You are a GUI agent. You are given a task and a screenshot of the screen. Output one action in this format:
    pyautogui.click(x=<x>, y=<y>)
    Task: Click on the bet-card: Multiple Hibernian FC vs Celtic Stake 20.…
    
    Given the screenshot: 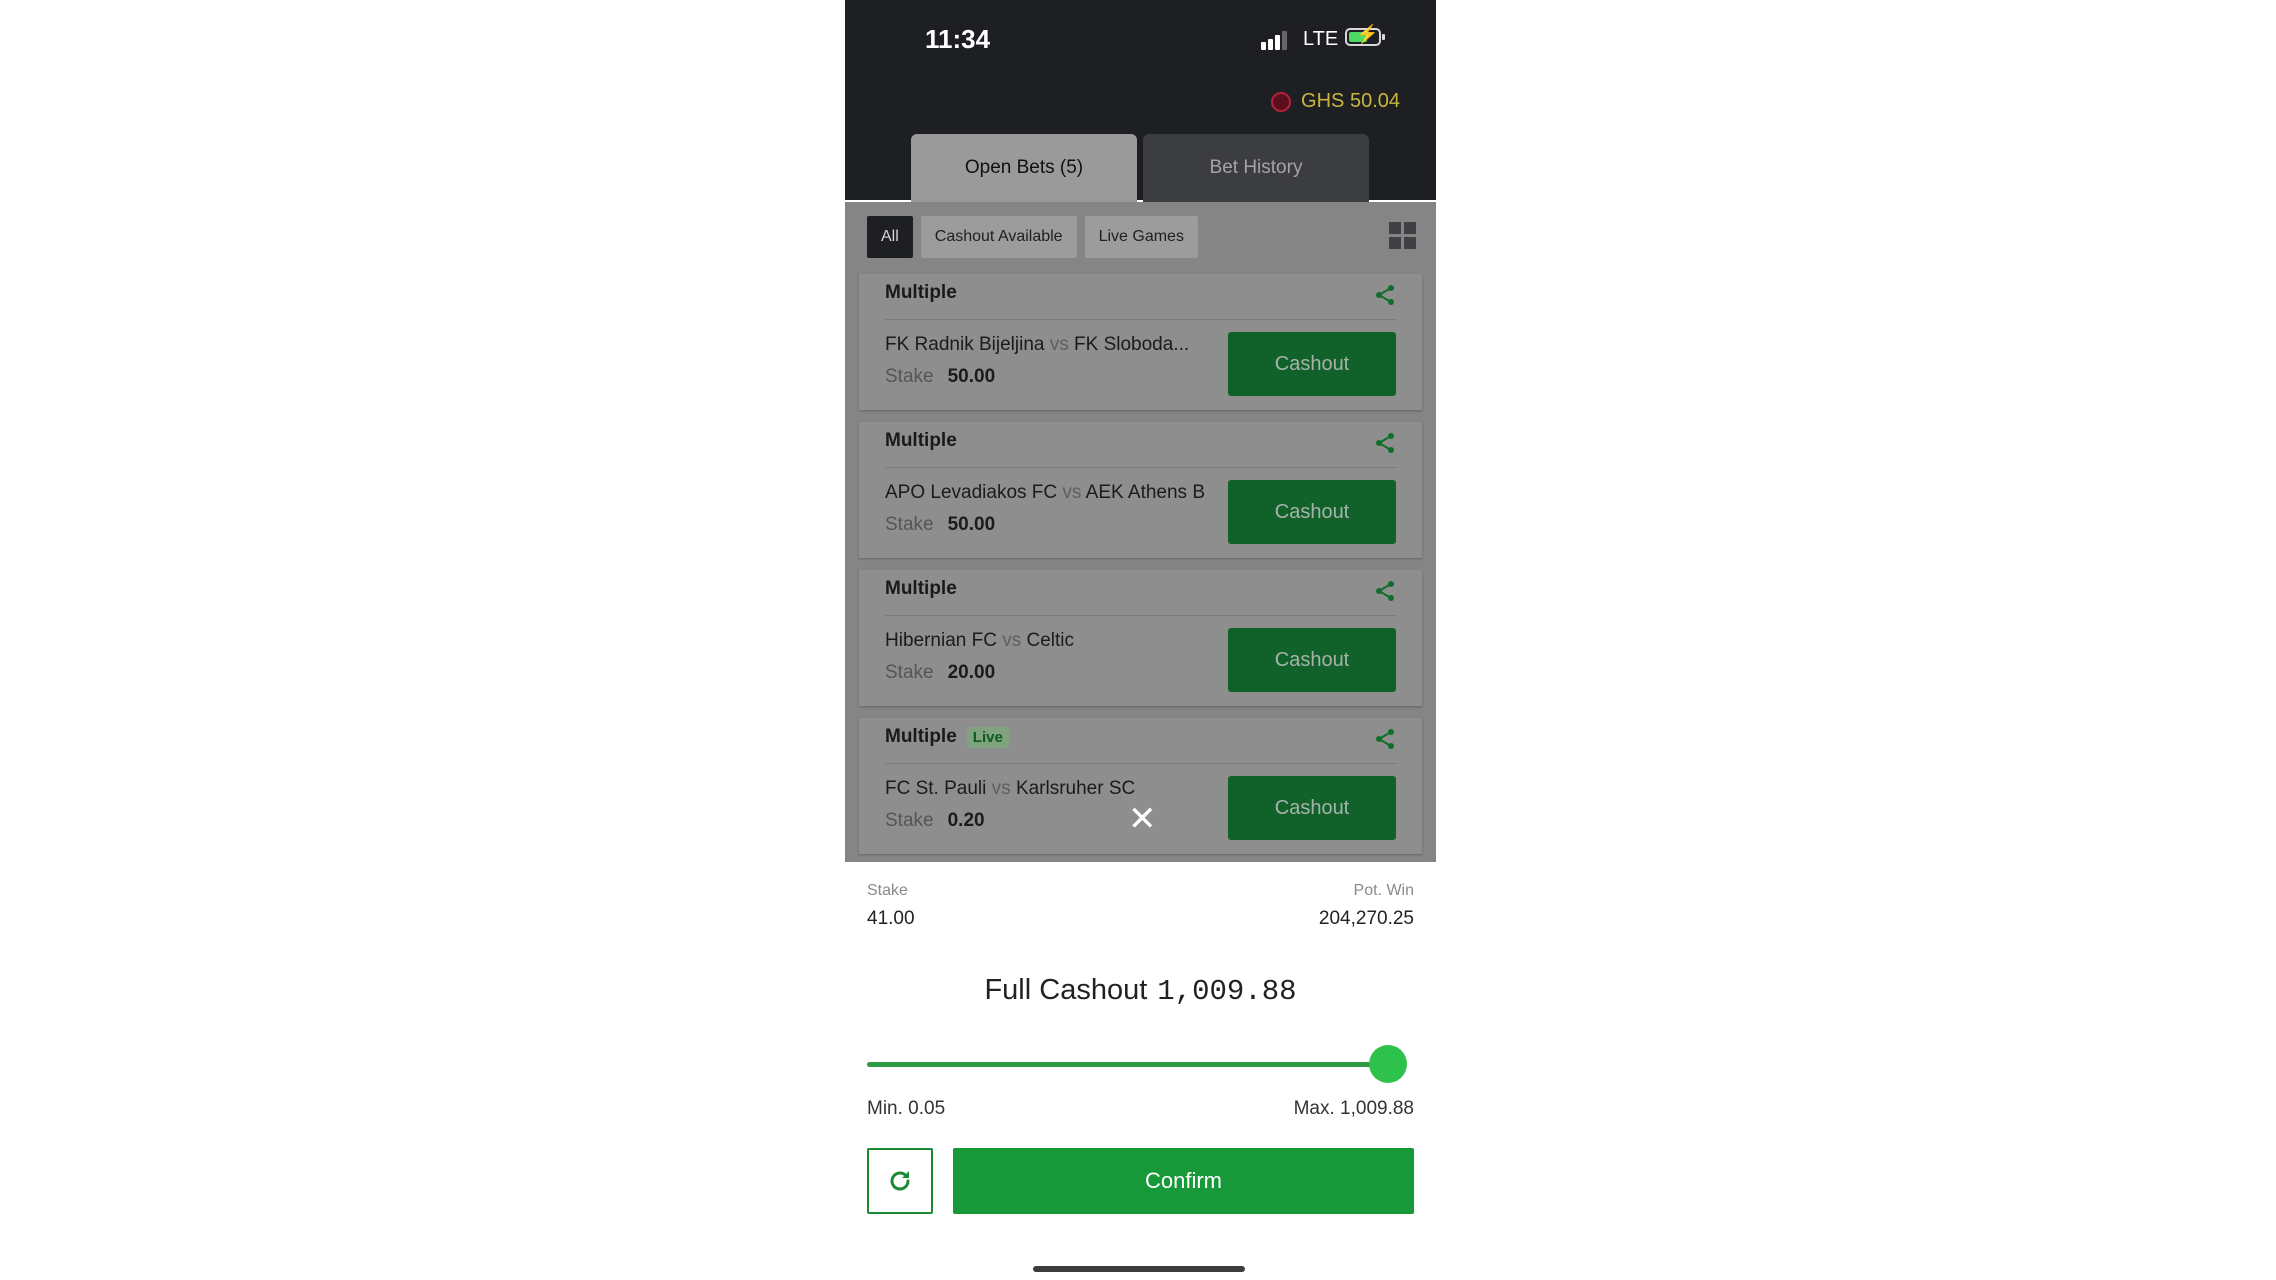 What is the action you would take?
    pyautogui.click(x=1140, y=638)
    